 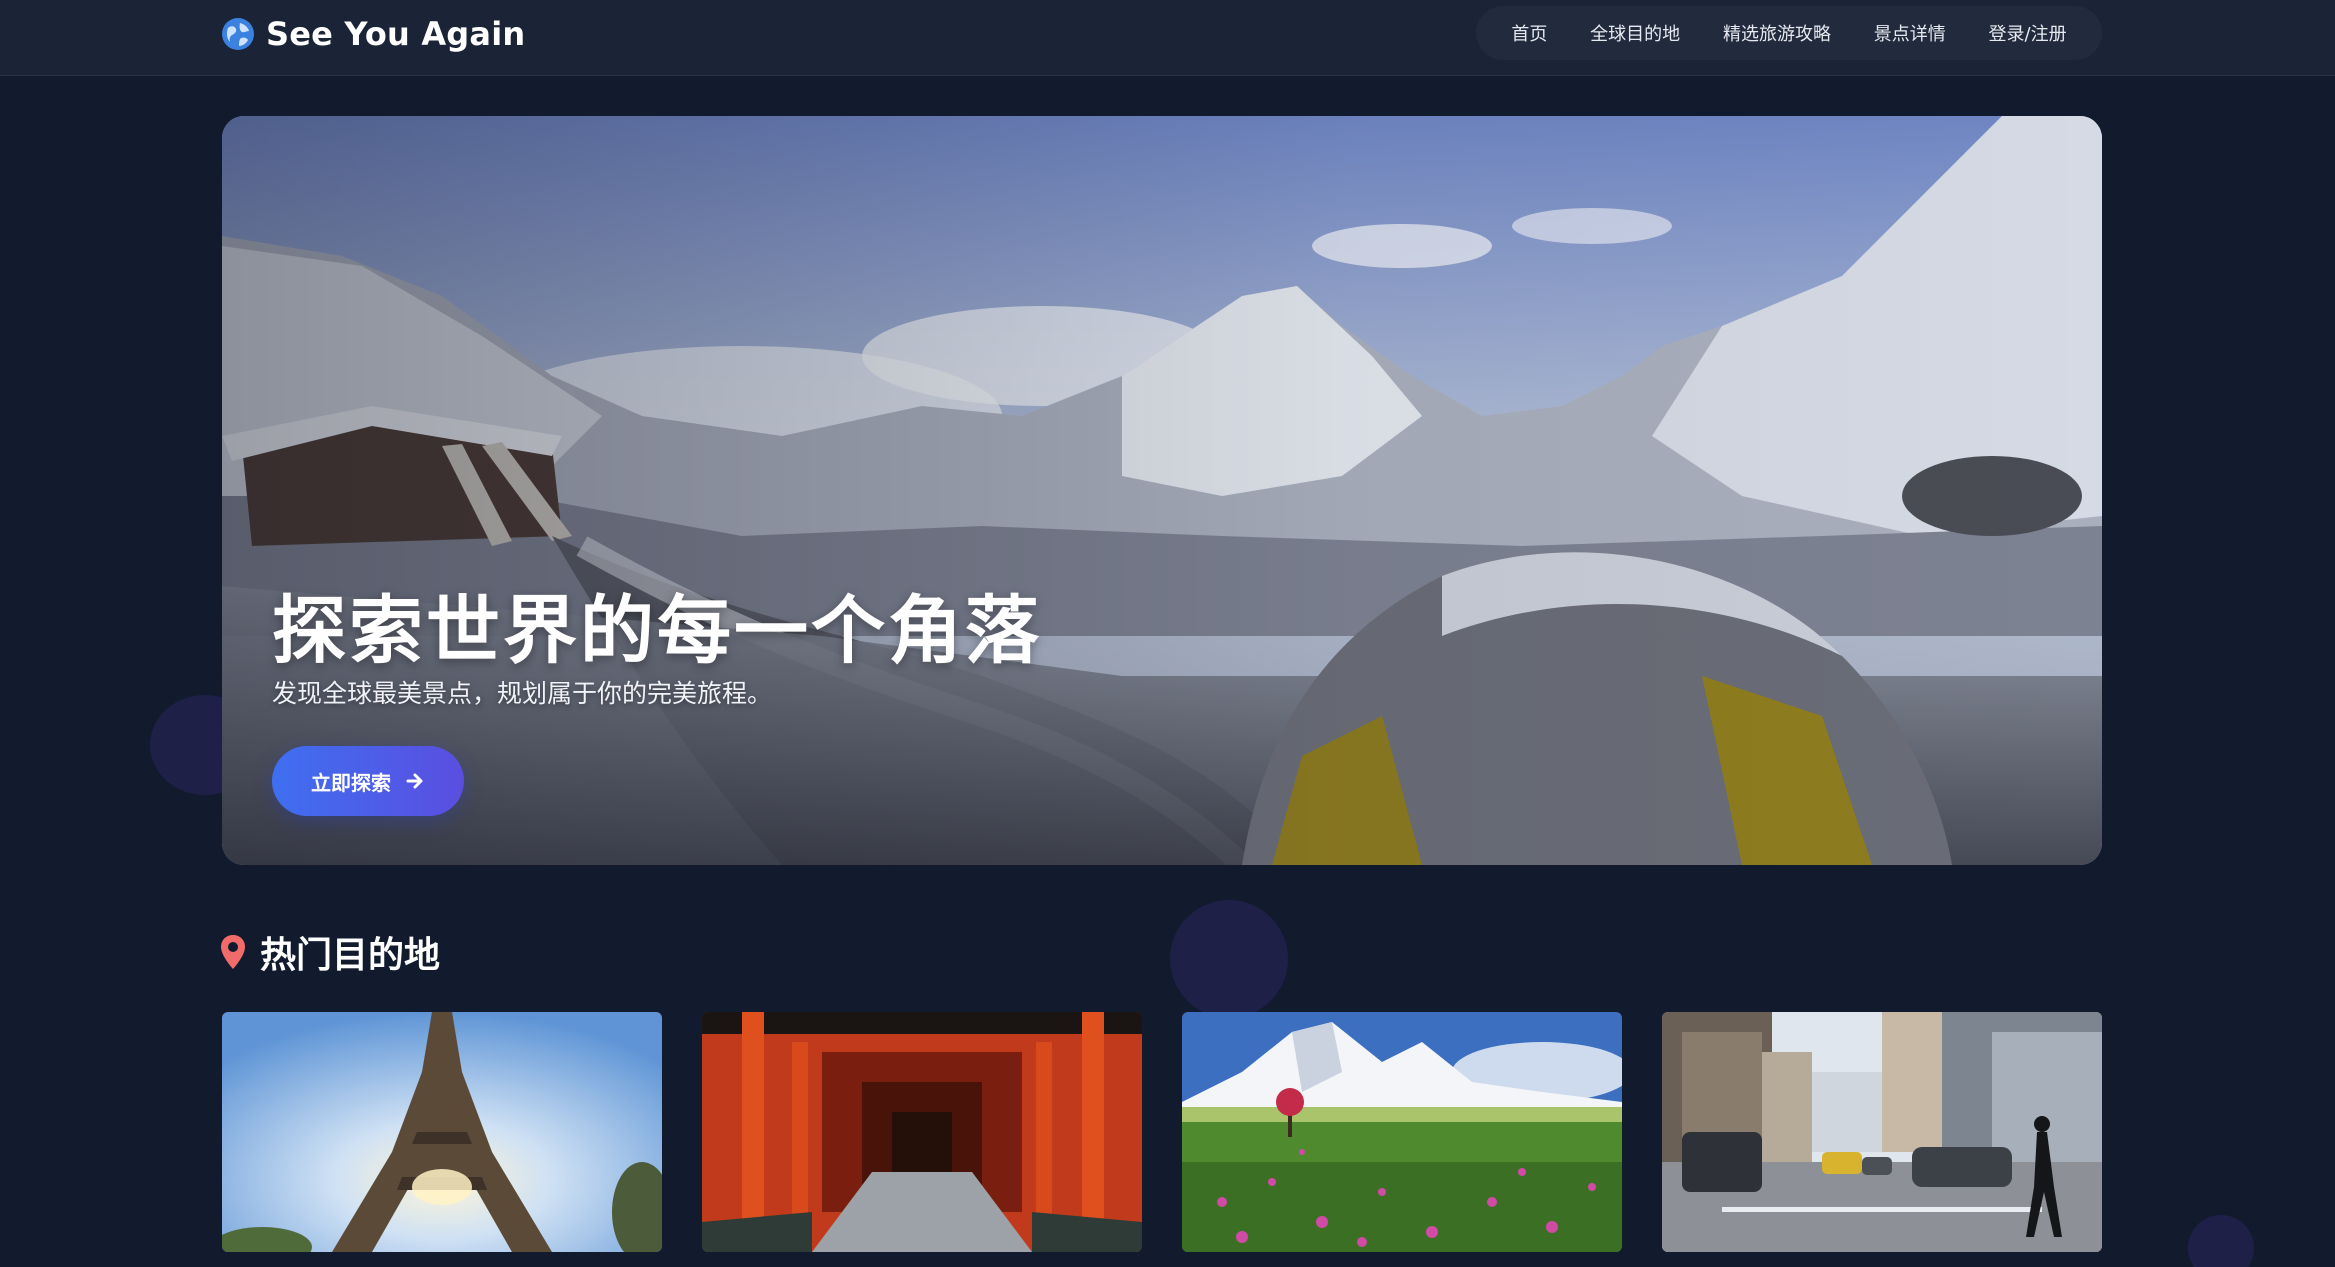 I want to click on section-title: 热门目的地, so click(x=350, y=955).